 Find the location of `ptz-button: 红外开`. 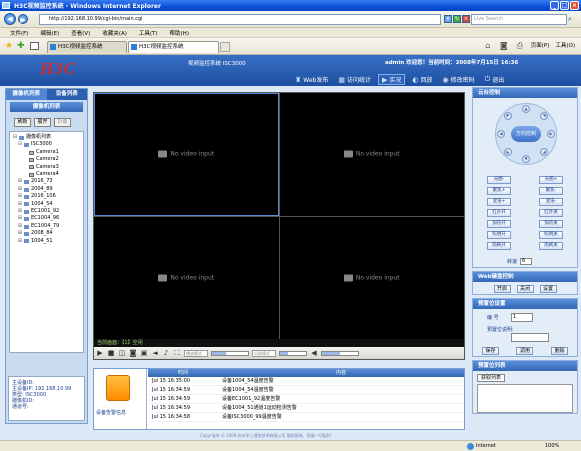

ptz-button: 红外开 is located at coordinates (499, 213).